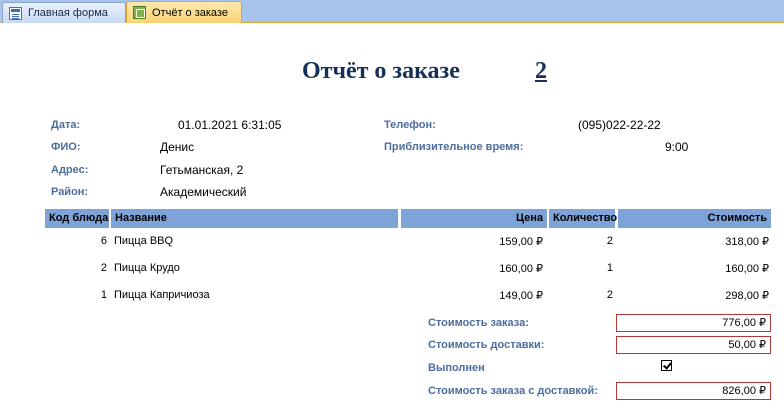  Describe the element at coordinates (747, 296) in the screenshot. I see `row-cost: 298,00 ₽` at that location.